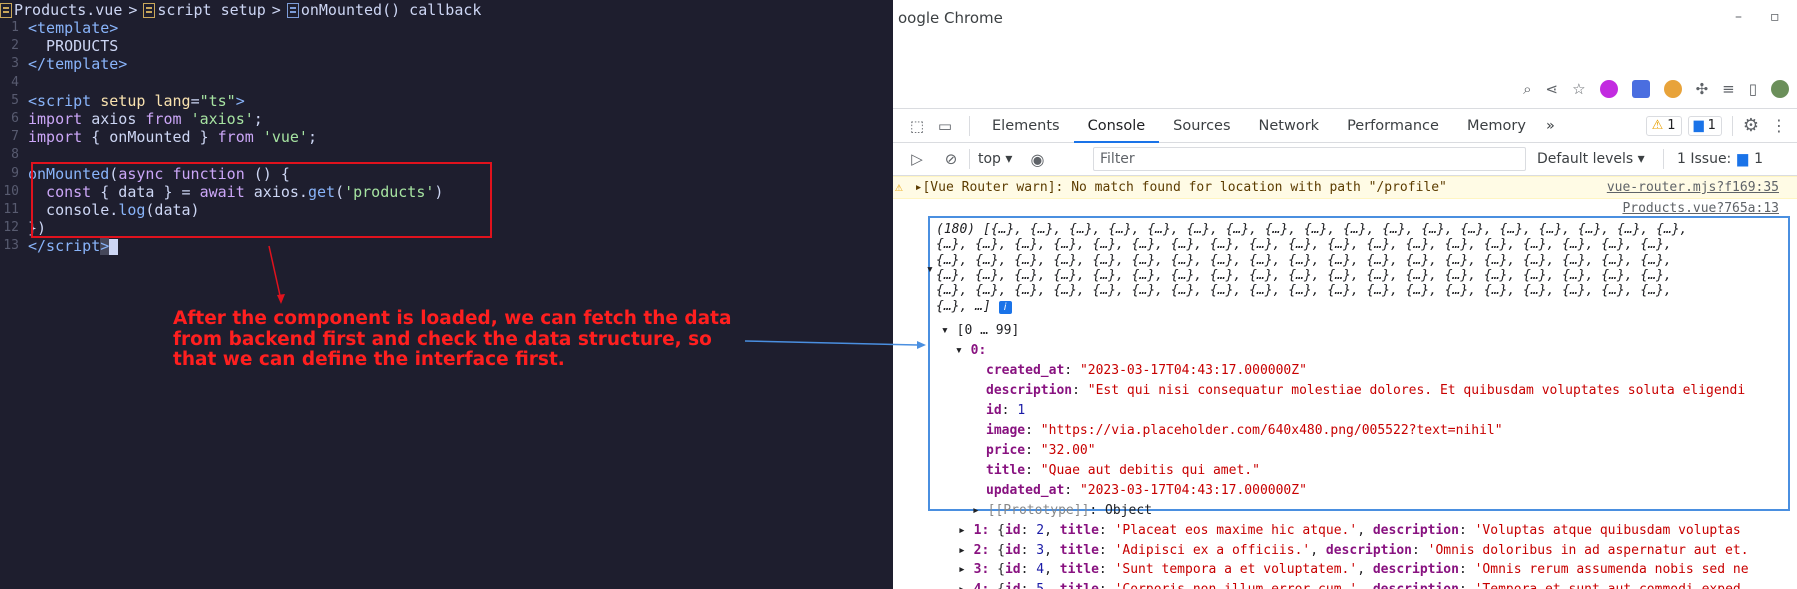 This screenshot has width=1797, height=589. What do you see at coordinates (1026, 126) in the screenshot?
I see `tab-elements: Elements` at bounding box center [1026, 126].